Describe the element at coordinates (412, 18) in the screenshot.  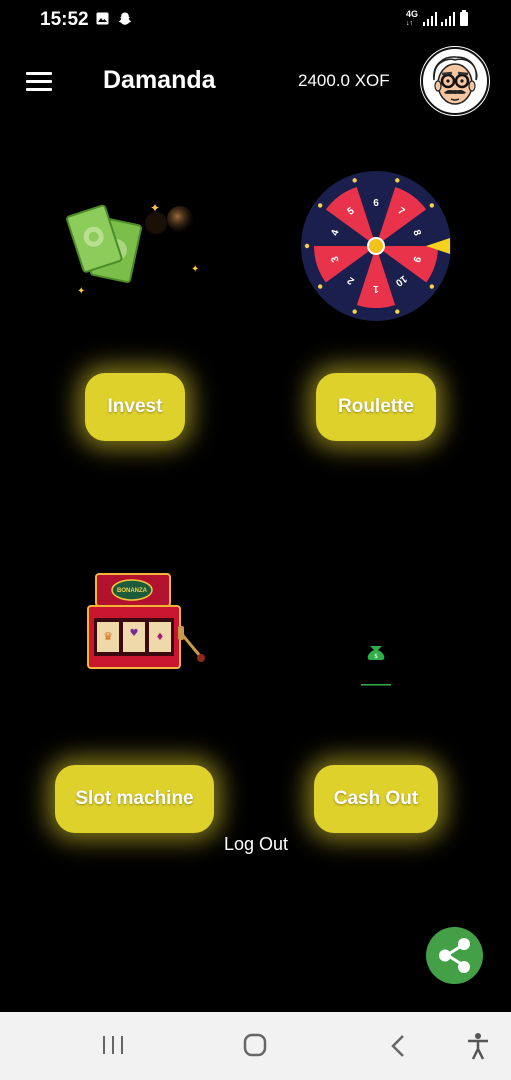
I see `network-type: 4G ↓↑` at that location.